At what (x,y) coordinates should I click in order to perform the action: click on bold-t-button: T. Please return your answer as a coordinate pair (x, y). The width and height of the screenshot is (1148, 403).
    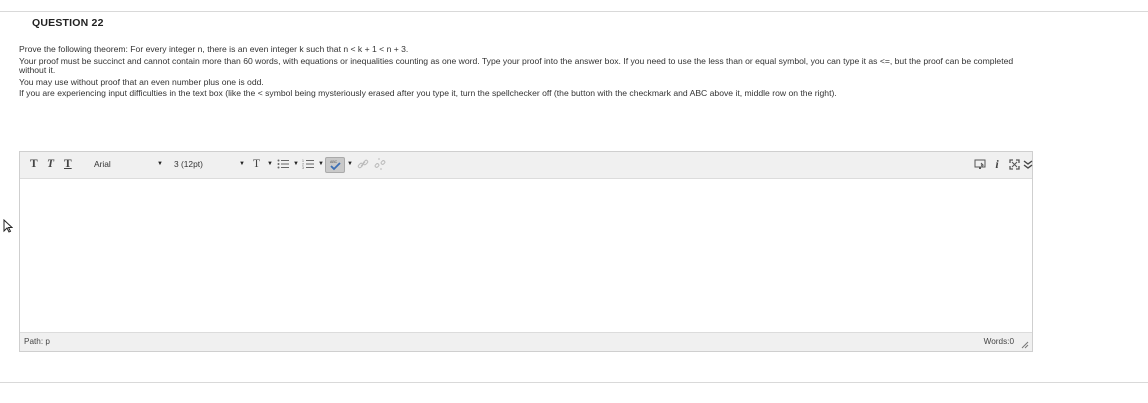
    Looking at the image, I should click on (34, 164).